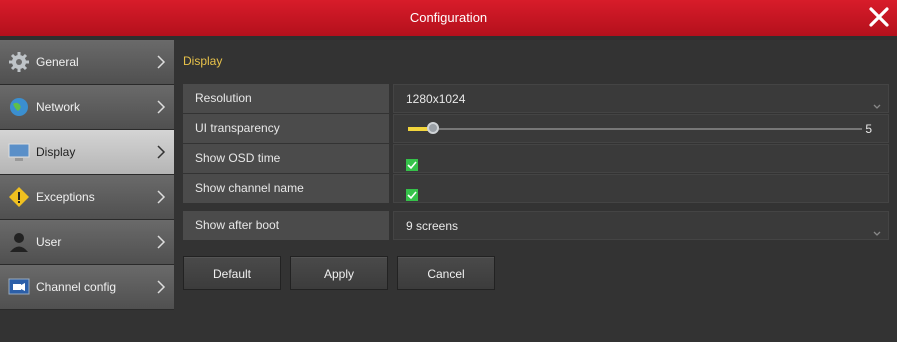 Image resolution: width=897 pixels, height=342 pixels. I want to click on show-channel-name-row: Show channel name, so click(536, 188).